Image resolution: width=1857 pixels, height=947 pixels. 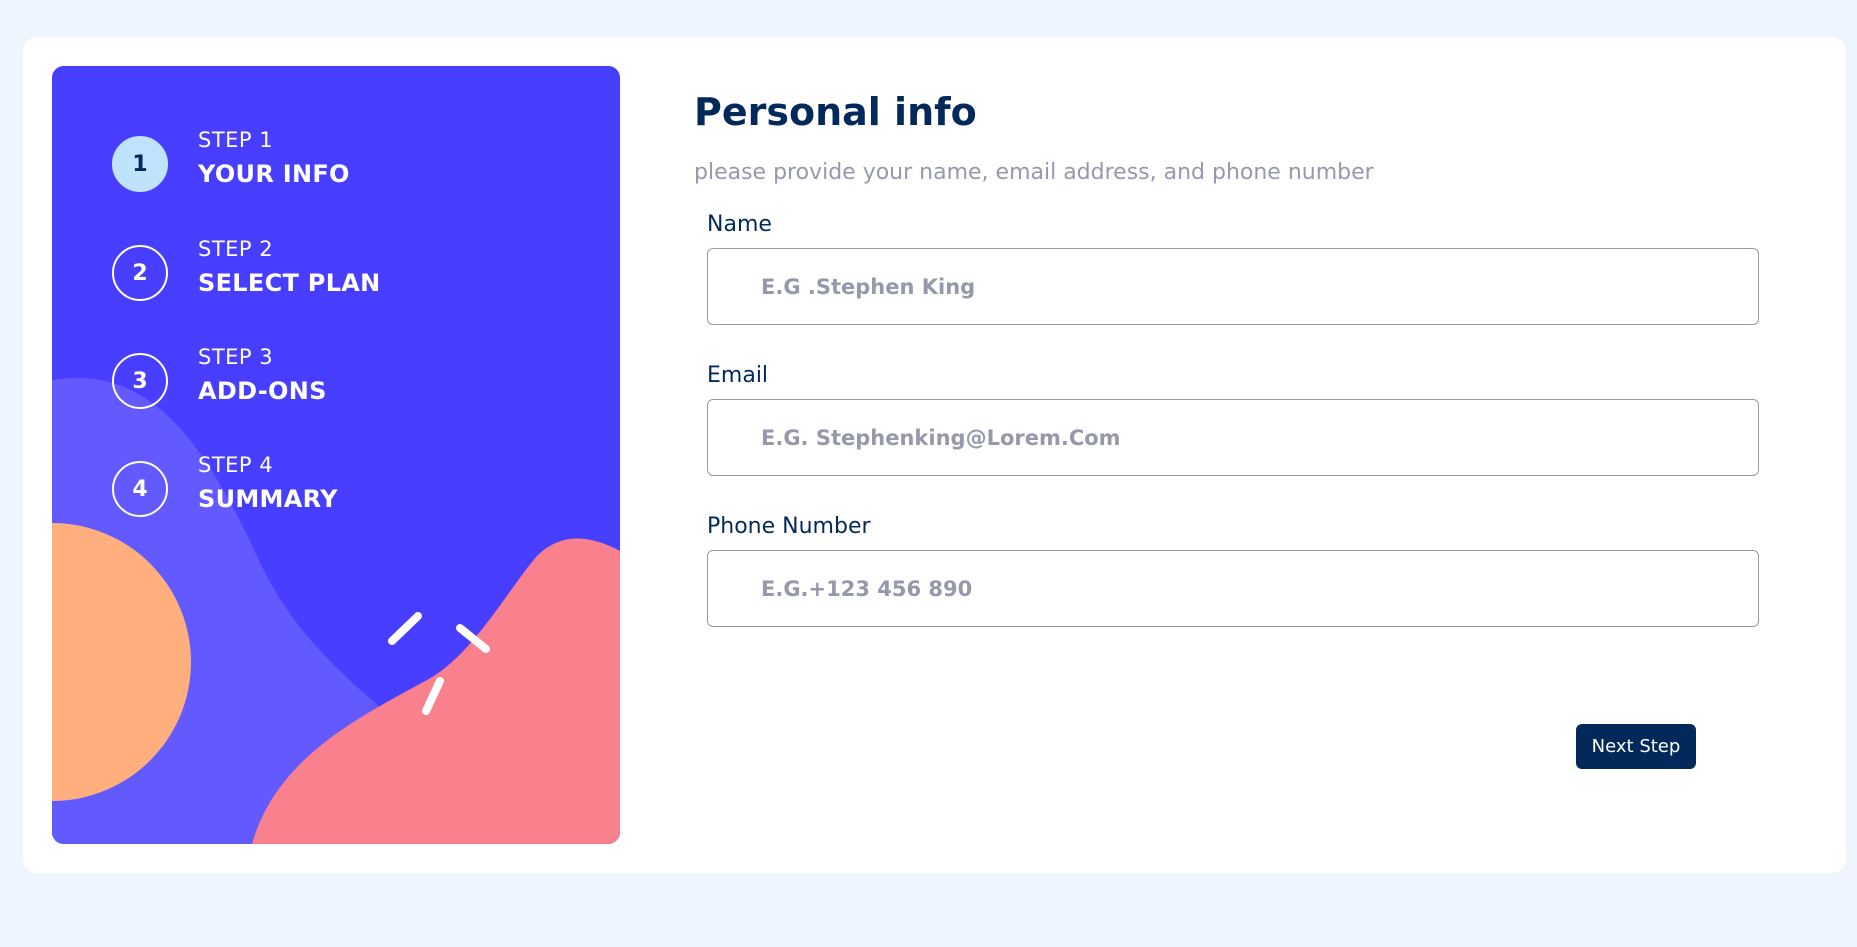 What do you see at coordinates (739, 224) in the screenshot?
I see `name-label: Name` at bounding box center [739, 224].